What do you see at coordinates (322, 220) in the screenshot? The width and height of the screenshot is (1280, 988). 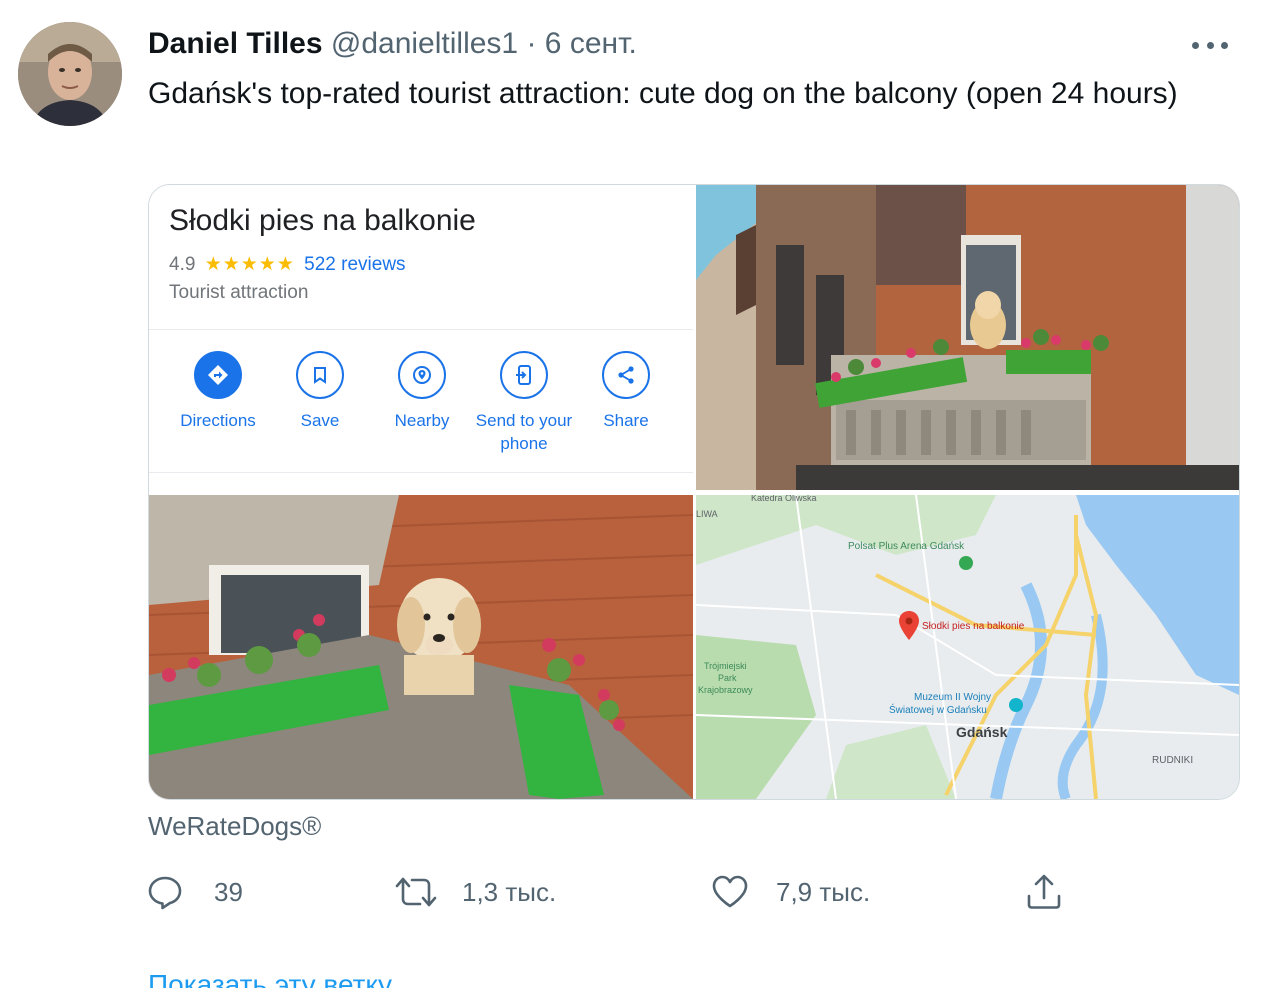 I see `place-name: Słodki pies na balkonie` at bounding box center [322, 220].